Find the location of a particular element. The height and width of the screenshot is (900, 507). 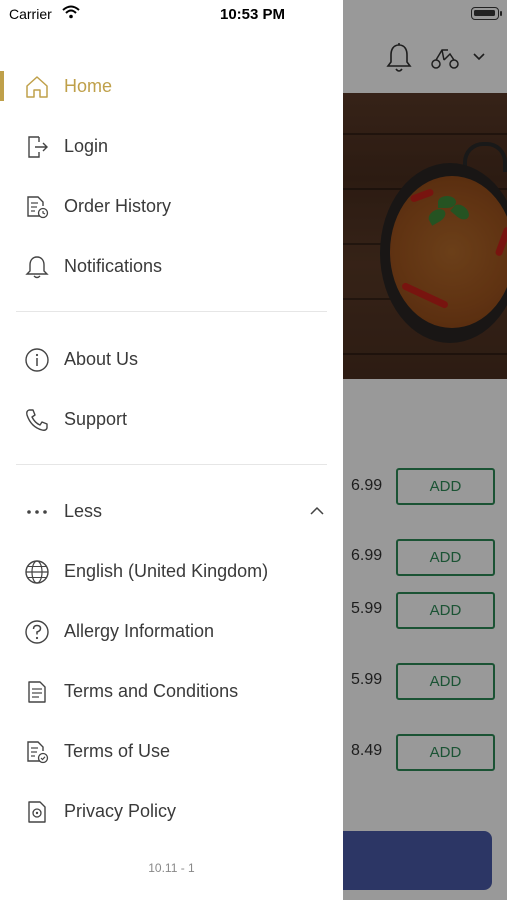

question-icon is located at coordinates (37, 632).